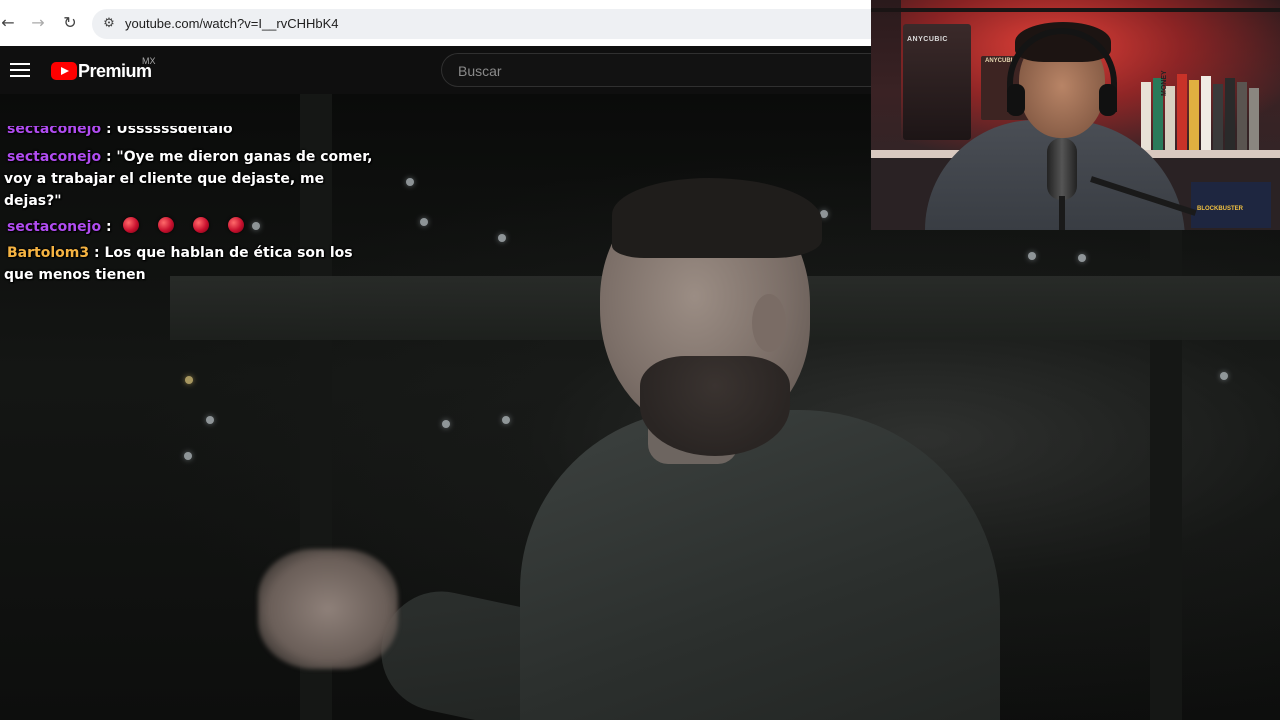 This screenshot has width=1280, height=720. Describe the element at coordinates (717, 218) in the screenshot. I see `person-hair` at that location.